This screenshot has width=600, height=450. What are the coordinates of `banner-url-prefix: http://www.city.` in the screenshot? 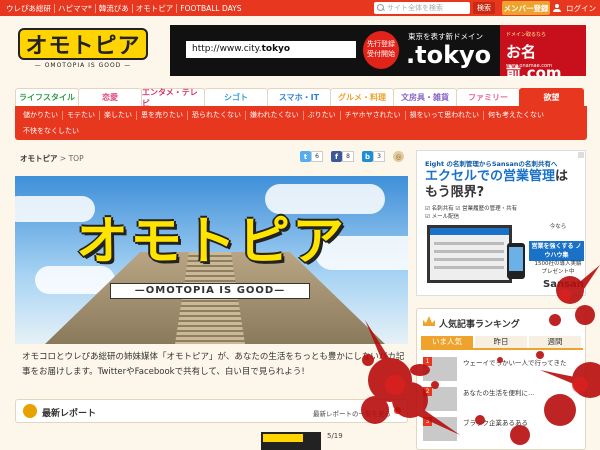 It's located at (227, 49).